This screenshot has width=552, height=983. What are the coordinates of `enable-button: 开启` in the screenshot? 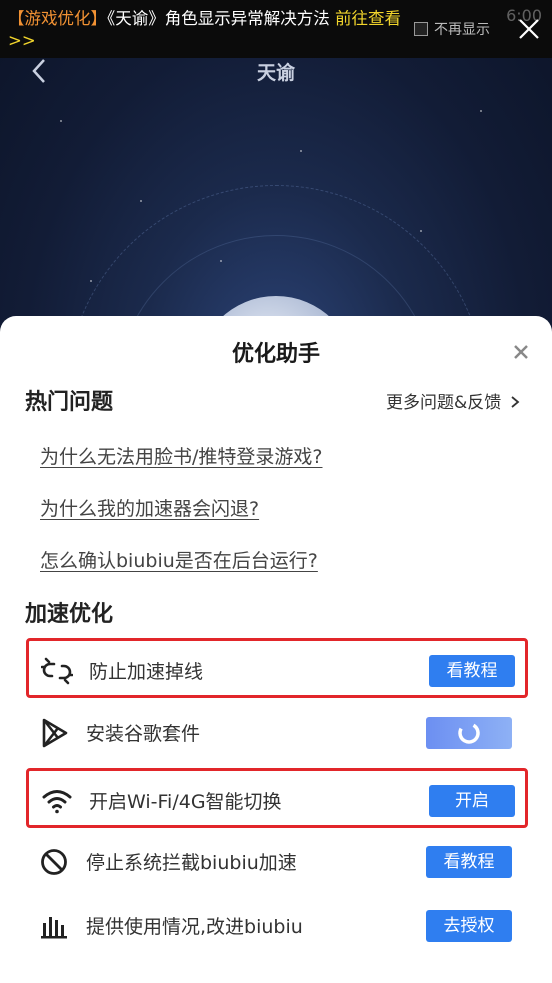 It's located at (472, 801).